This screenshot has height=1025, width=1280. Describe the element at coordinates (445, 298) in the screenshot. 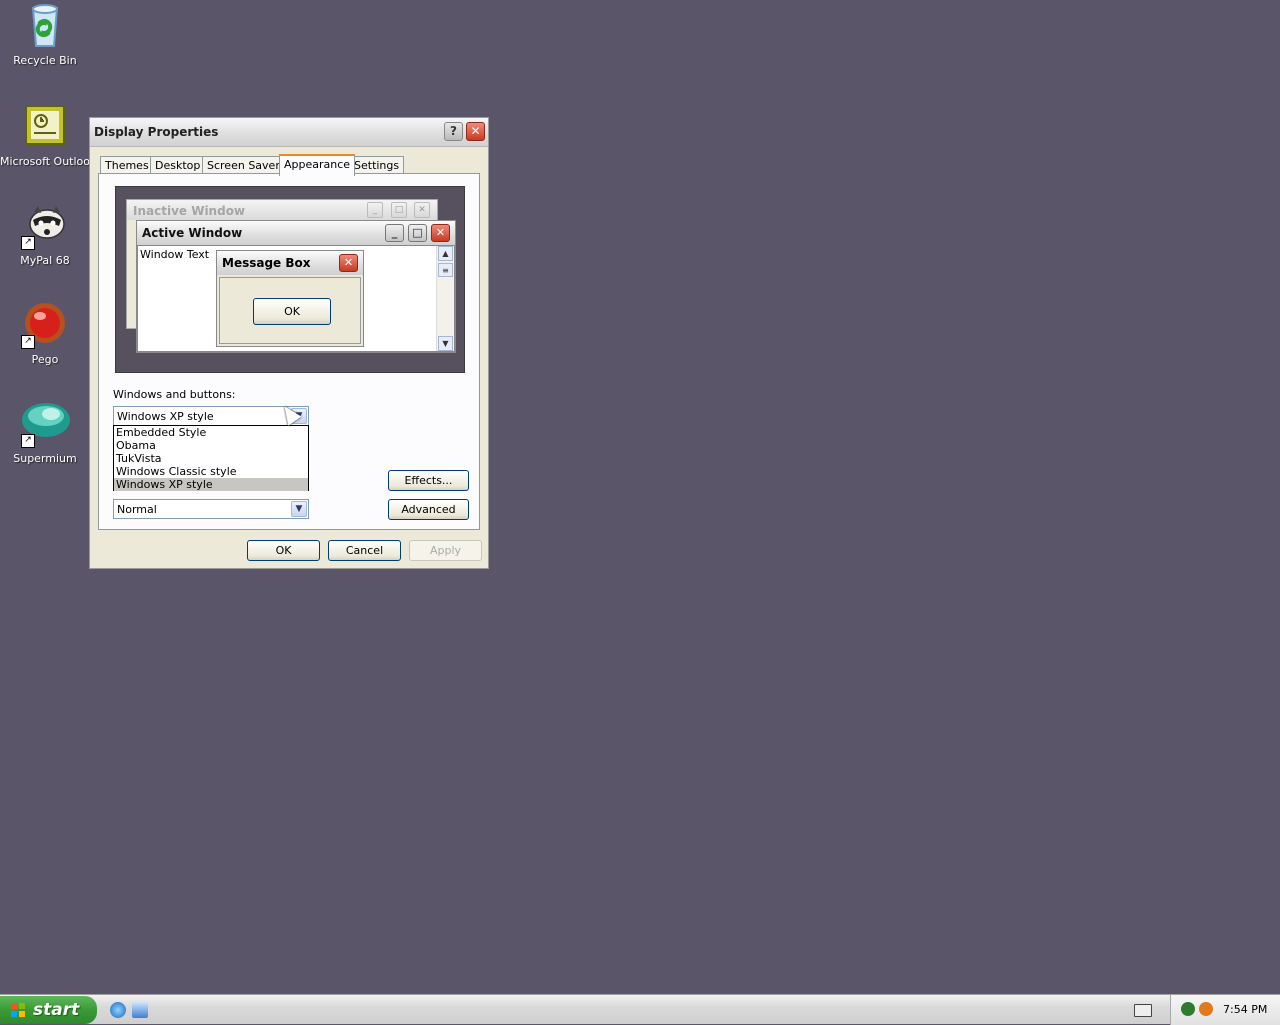

I see `preview-scrollbar: ▲ ≡ ▼` at that location.